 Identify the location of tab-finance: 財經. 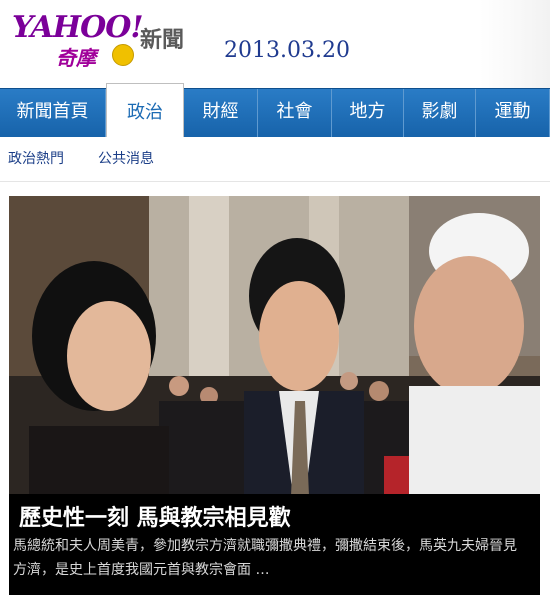
(221, 113).